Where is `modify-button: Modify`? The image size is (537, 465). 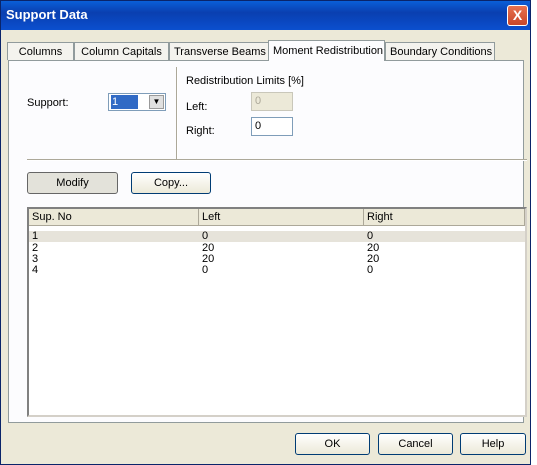
modify-button: Modify is located at coordinates (72, 183).